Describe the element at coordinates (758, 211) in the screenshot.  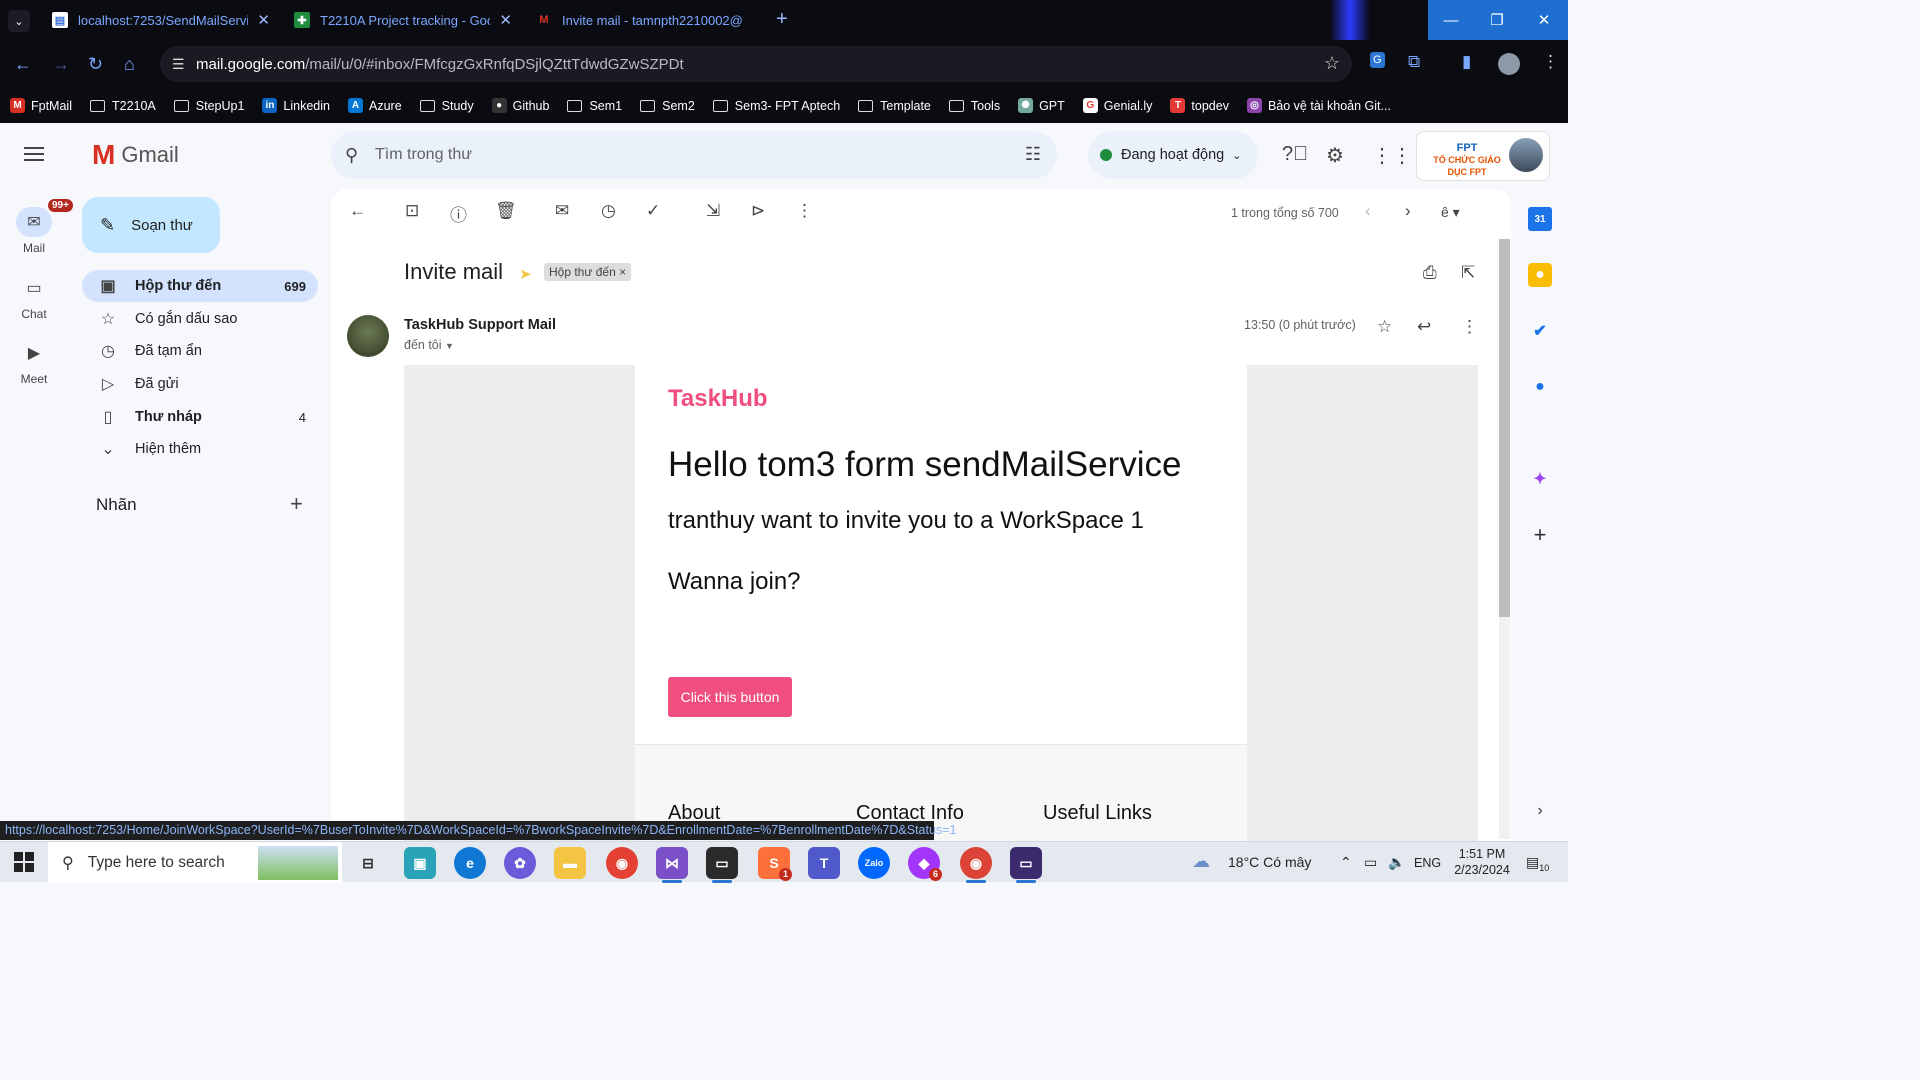
I see `label-icon: ⊳` at that location.